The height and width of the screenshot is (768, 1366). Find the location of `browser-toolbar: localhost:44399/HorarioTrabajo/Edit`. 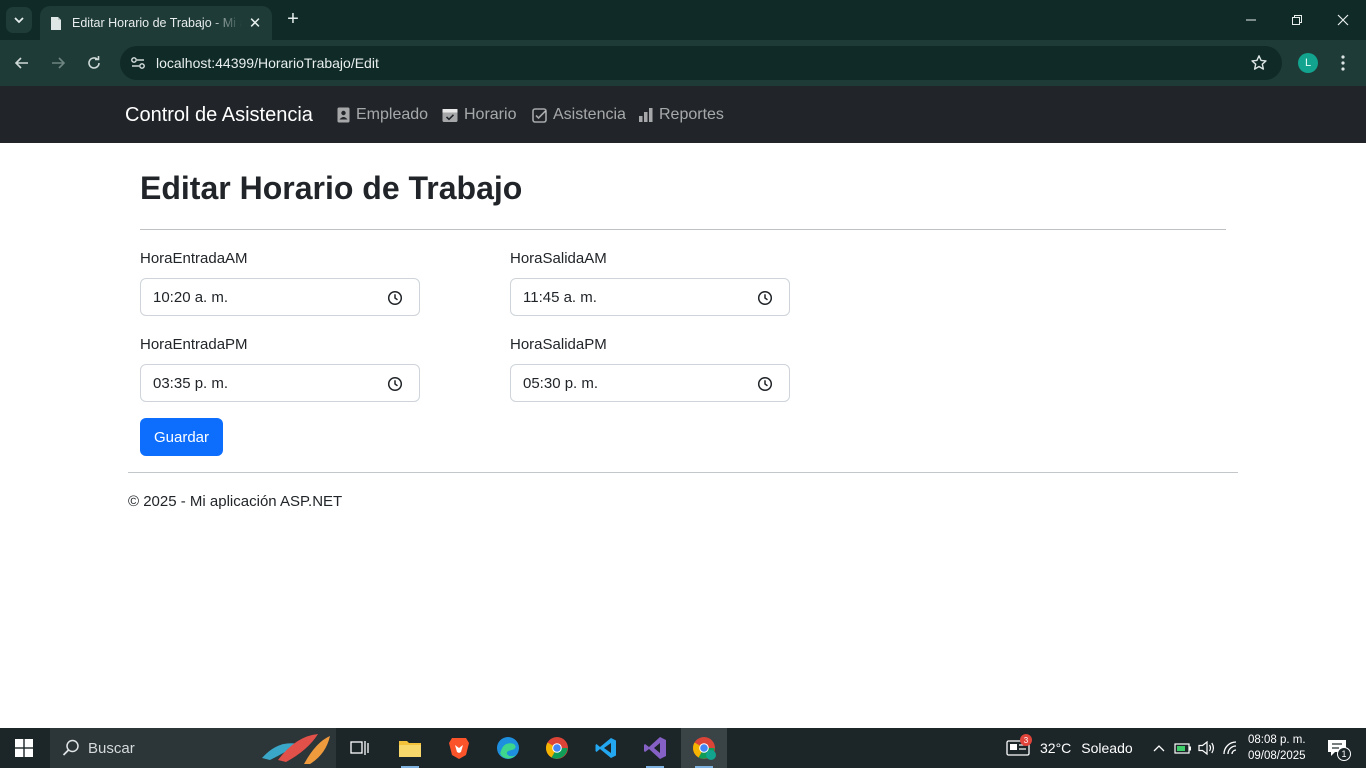

browser-toolbar: localhost:44399/HorarioTrabajo/Edit is located at coordinates (683, 63).